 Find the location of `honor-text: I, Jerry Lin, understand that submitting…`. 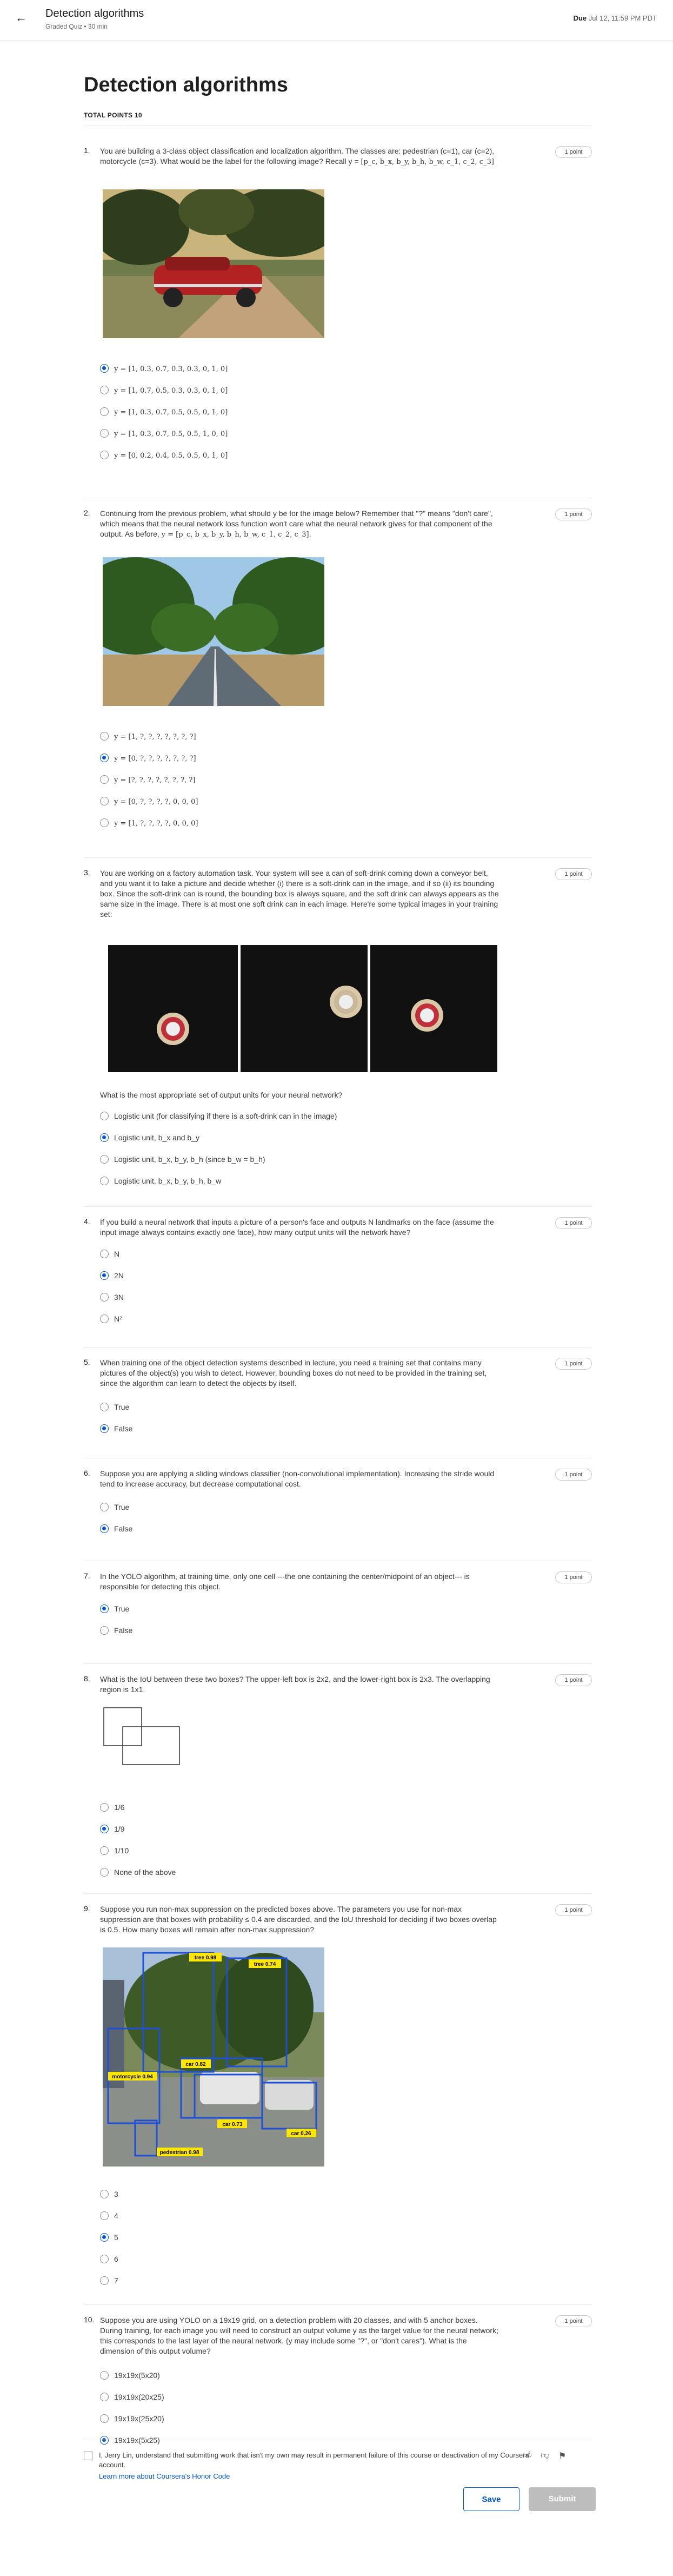

honor-text: I, Jerry Lin, understand that submitting… is located at coordinates (314, 2460).